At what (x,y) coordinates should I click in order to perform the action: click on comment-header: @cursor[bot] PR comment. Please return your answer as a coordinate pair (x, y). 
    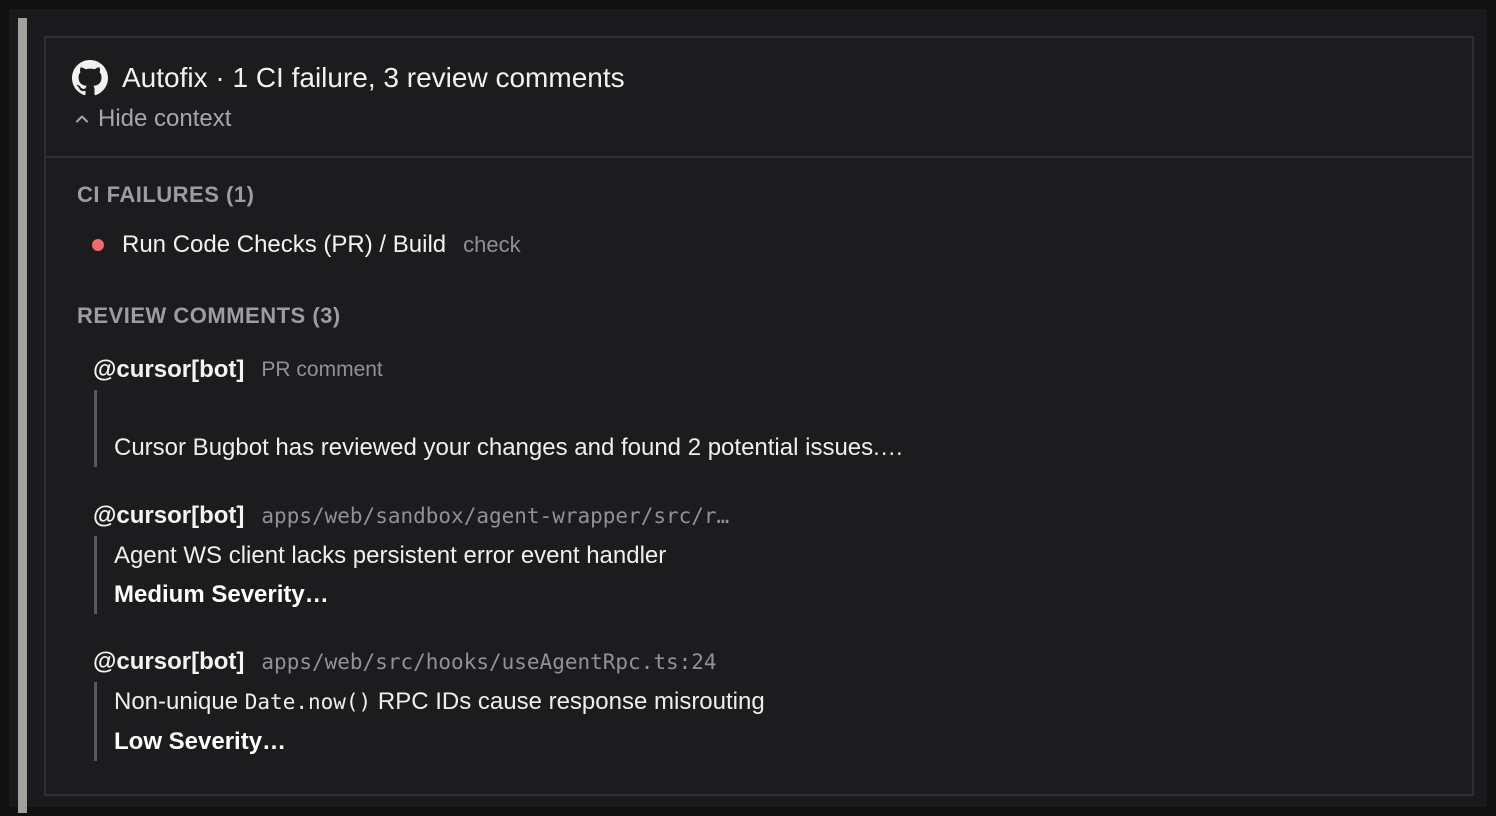
    Looking at the image, I should click on (238, 370).